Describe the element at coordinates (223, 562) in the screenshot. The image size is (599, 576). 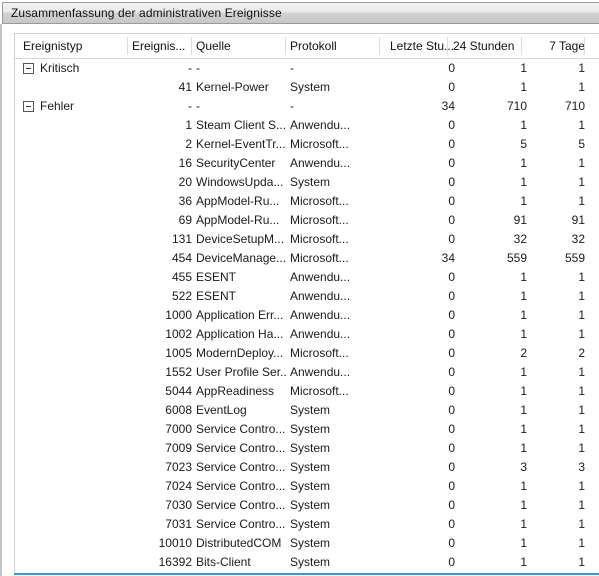
I see `cell-quelle: Bits-Client` at that location.